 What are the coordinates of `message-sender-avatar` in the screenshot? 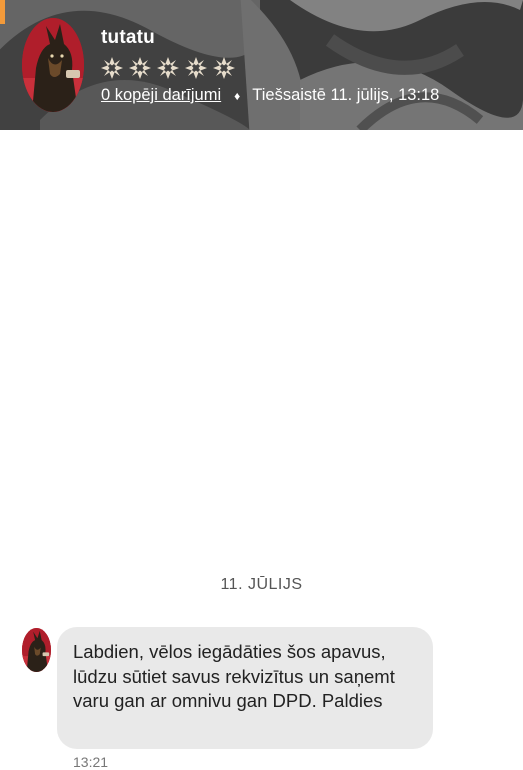 It's located at (36, 650).